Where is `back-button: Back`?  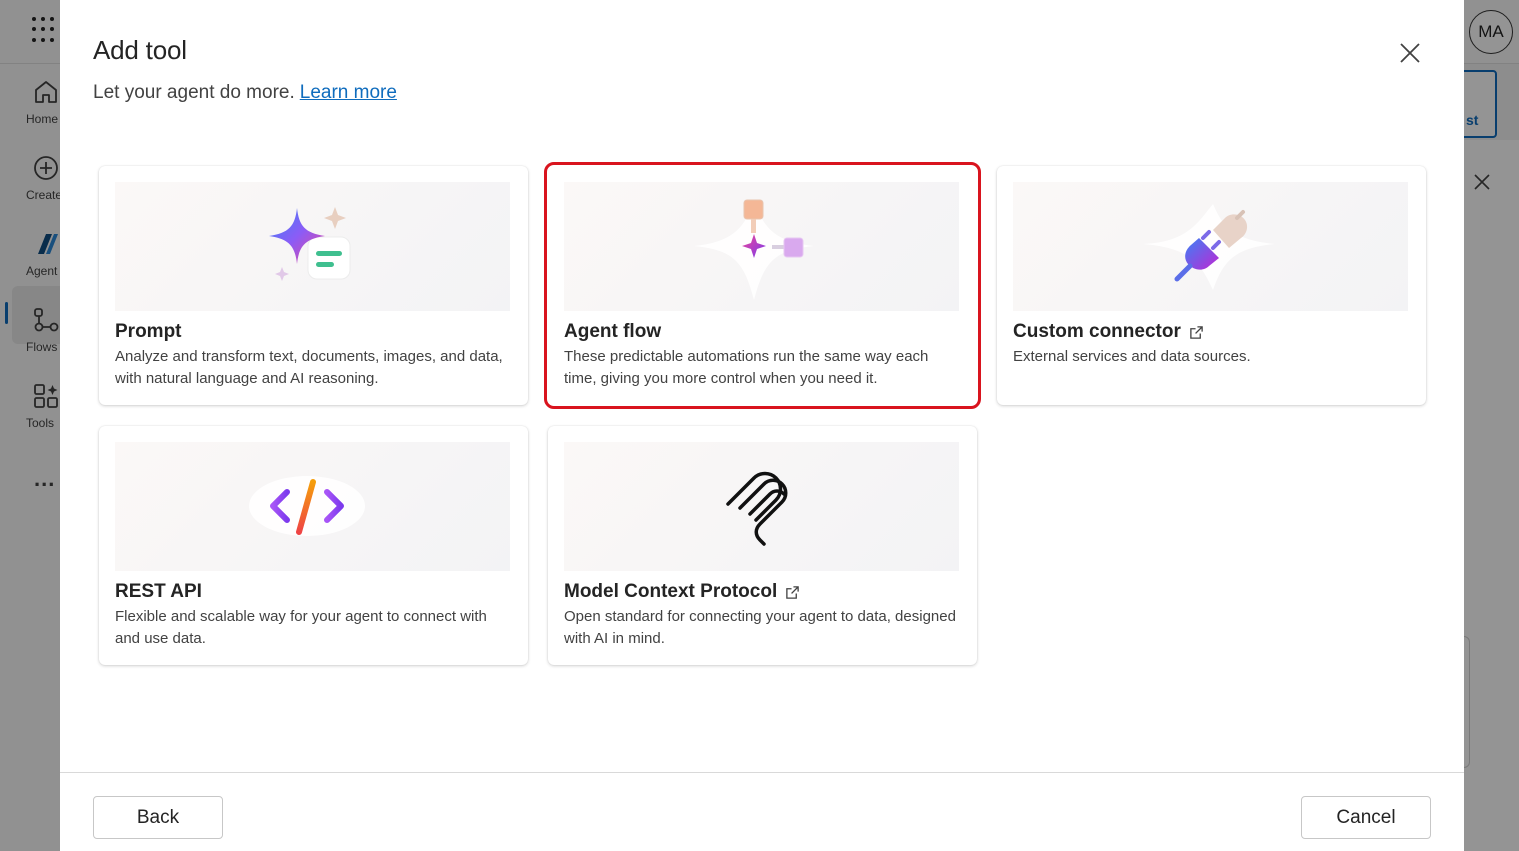 back-button: Back is located at coordinates (158, 817).